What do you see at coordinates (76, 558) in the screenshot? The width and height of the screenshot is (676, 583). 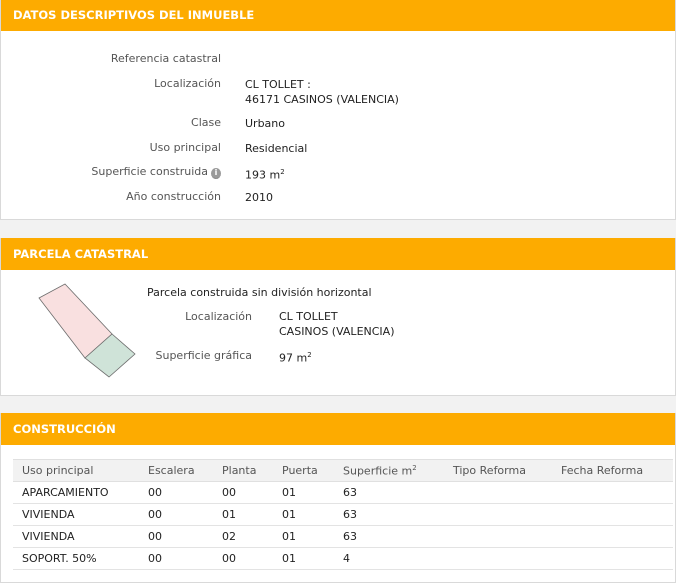 I see `cell-uso: SOPORT. 50%` at bounding box center [76, 558].